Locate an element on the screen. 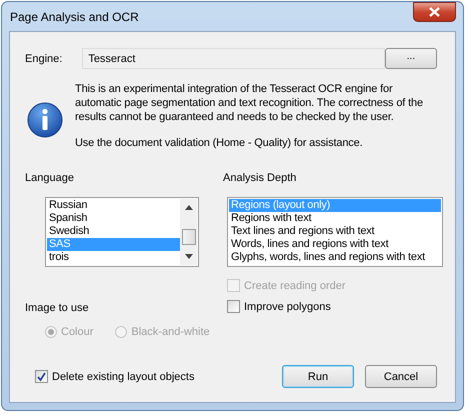  list-item: trois is located at coordinates (113, 257).